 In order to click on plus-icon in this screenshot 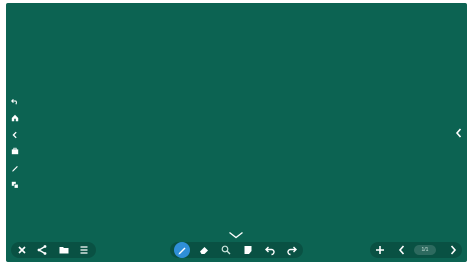, I will do `click(380, 250)`.